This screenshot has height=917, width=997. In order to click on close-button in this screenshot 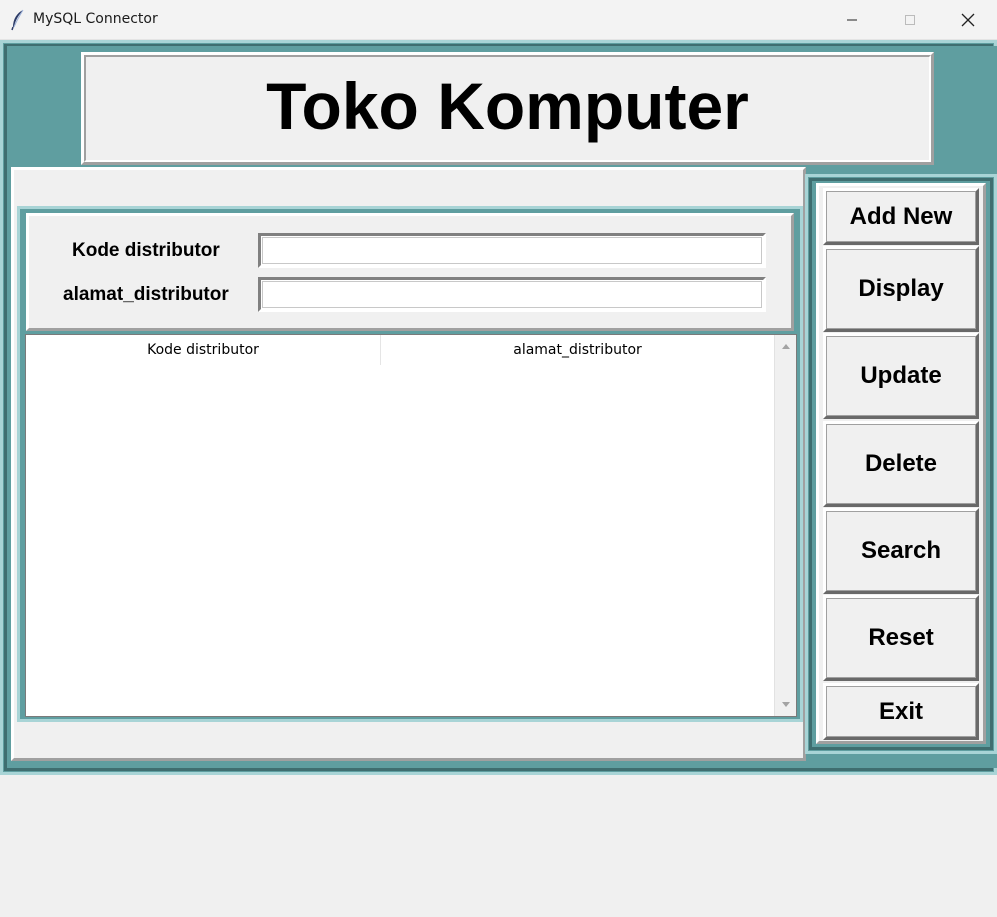, I will do `click(968, 20)`.